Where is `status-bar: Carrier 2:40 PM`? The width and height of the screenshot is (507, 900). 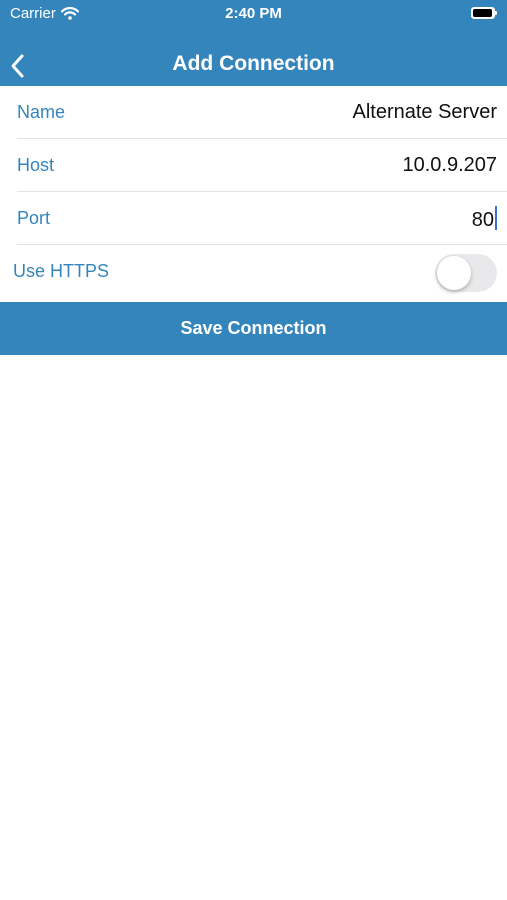 status-bar: Carrier 2:40 PM is located at coordinates (253, 14).